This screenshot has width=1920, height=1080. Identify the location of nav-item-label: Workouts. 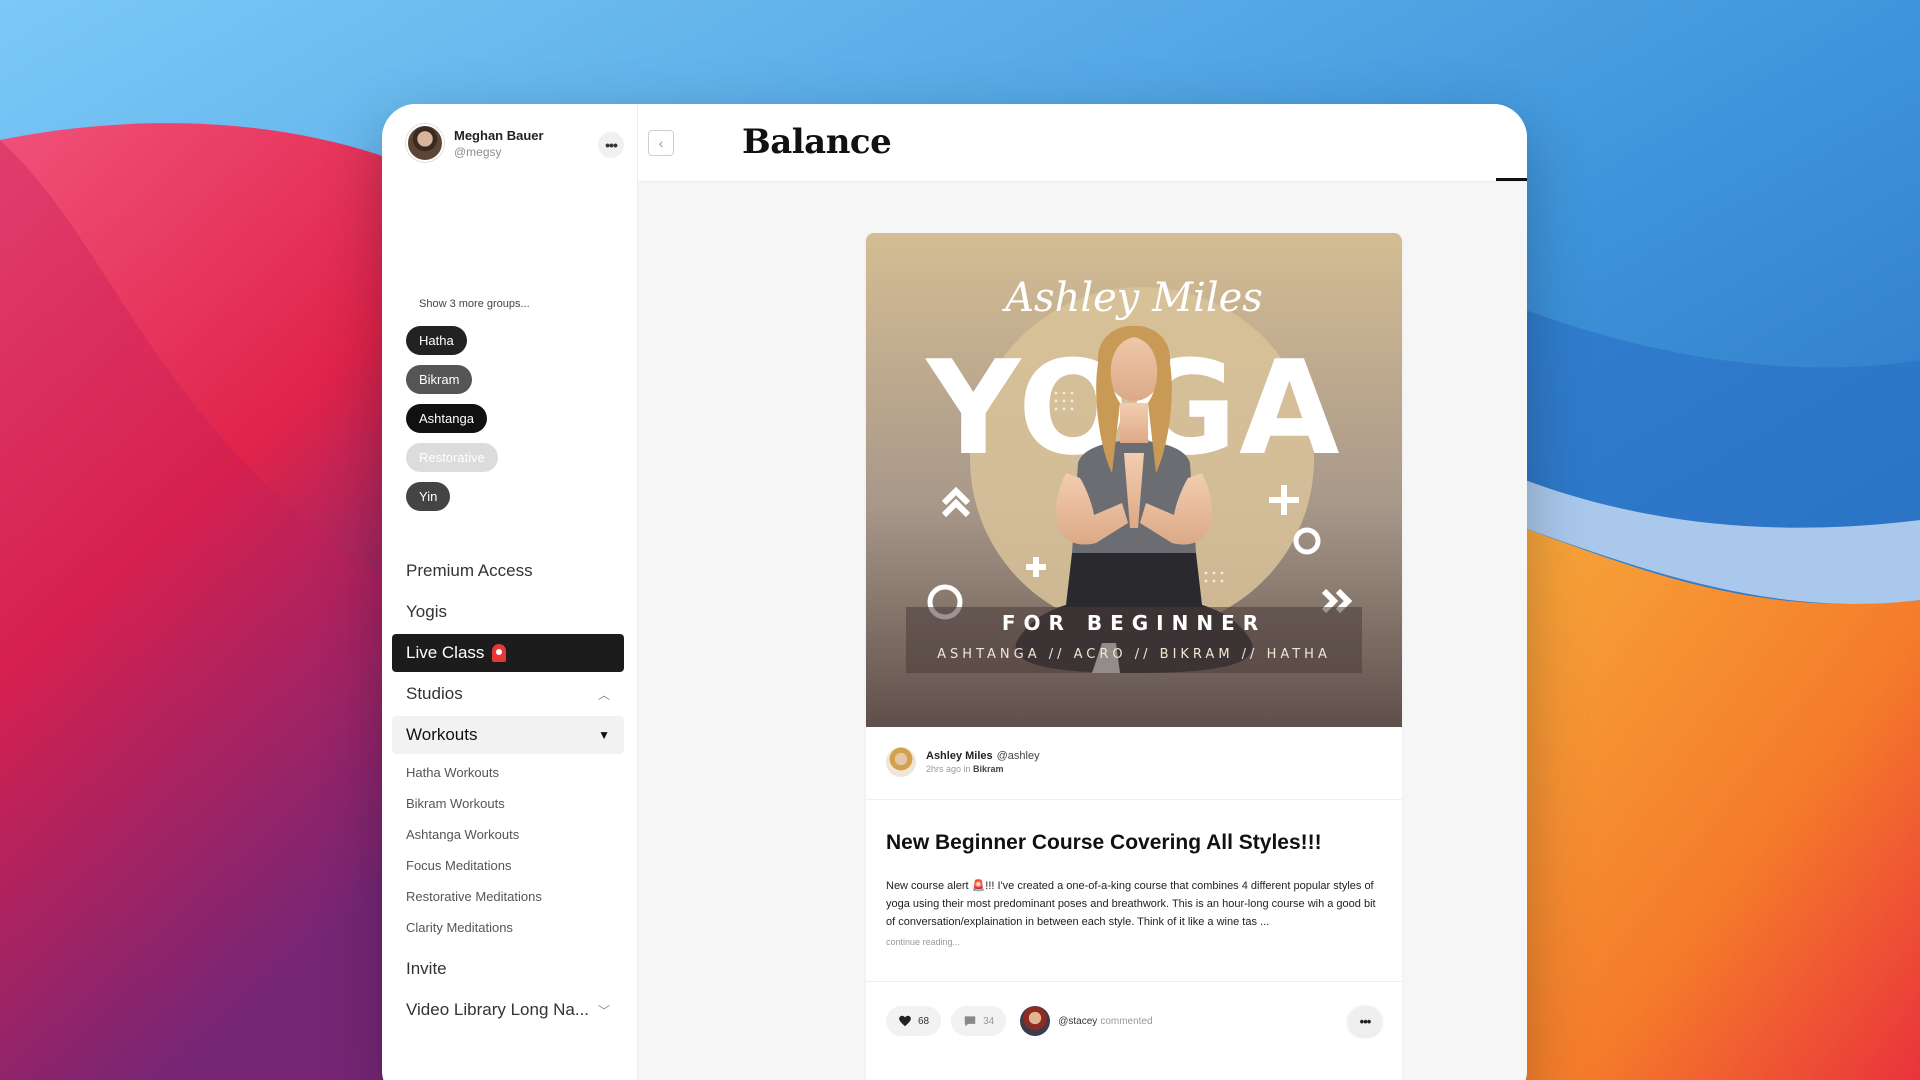
(442, 734).